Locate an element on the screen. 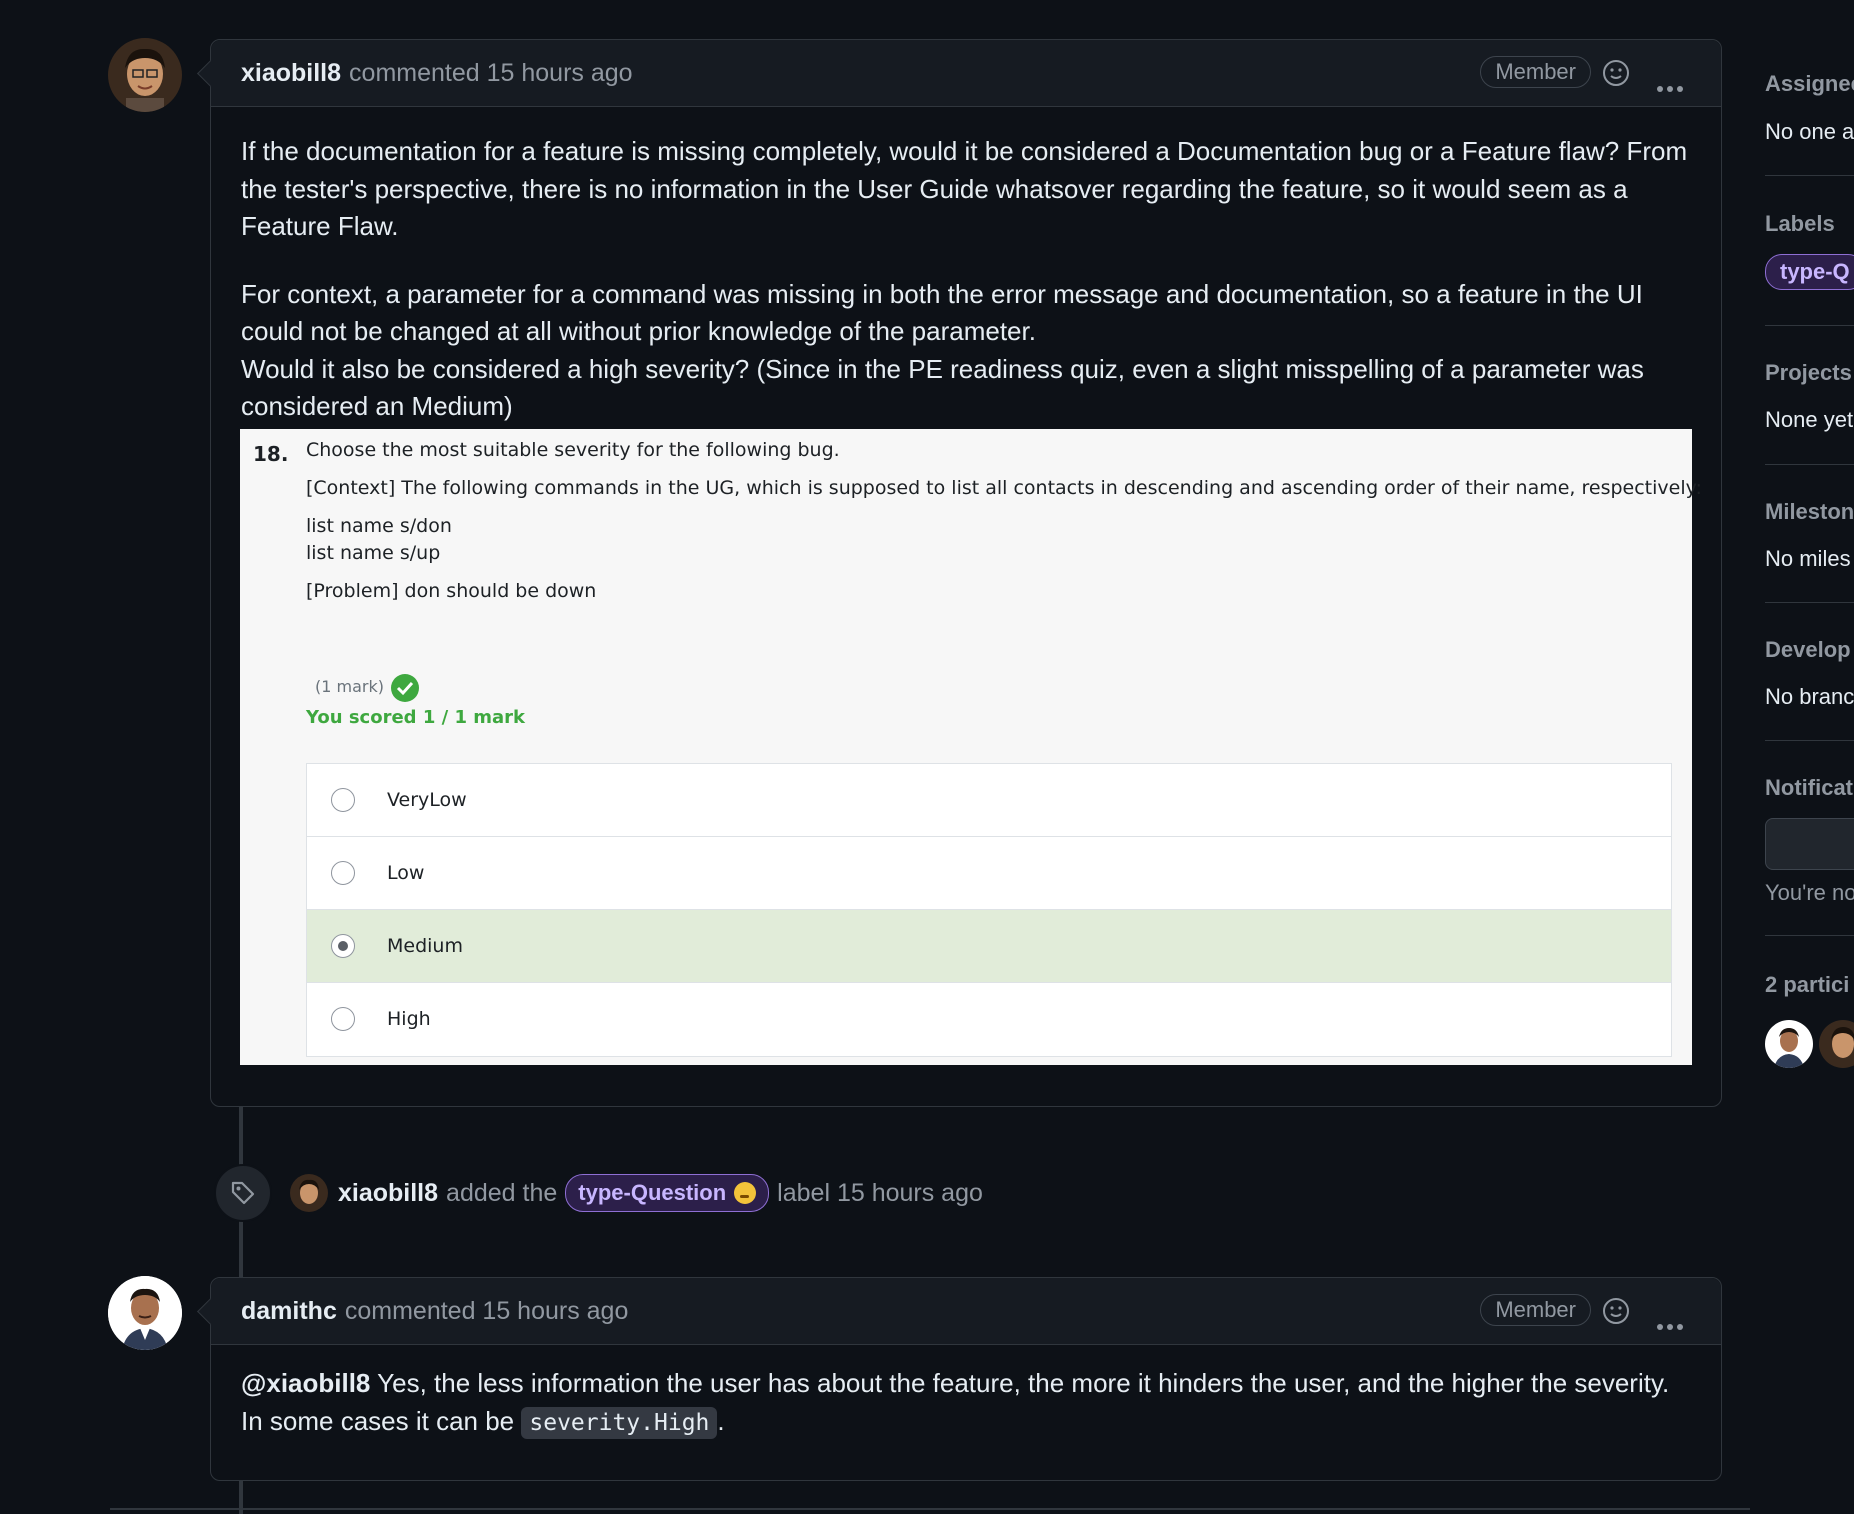  check-icon is located at coordinates (405, 688).